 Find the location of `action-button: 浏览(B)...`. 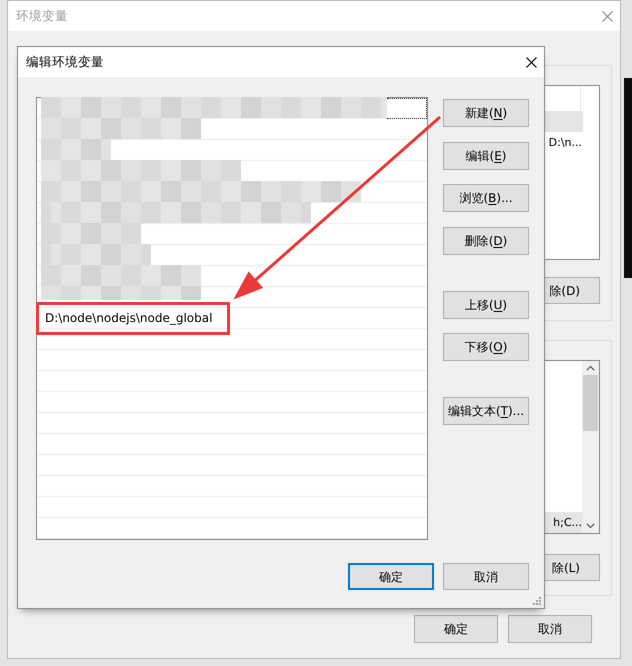

action-button: 浏览(B)... is located at coordinates (486, 198).